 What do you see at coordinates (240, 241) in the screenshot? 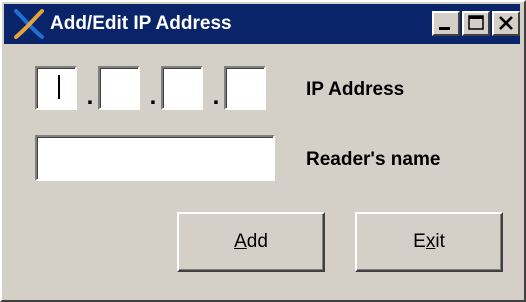
I see `add-mnemonic: A` at bounding box center [240, 241].